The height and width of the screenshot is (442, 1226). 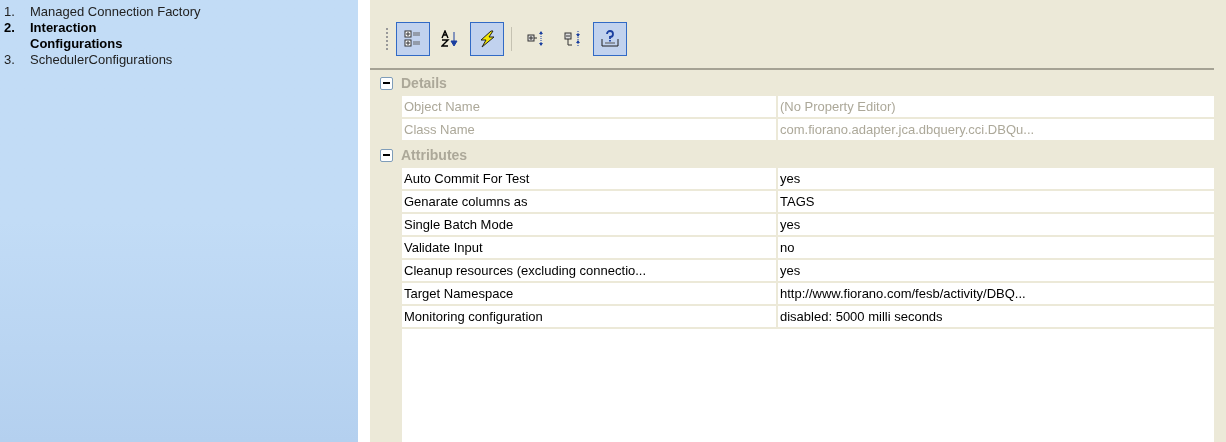 I want to click on sort-alphabetical-icon, so click(x=450, y=39).